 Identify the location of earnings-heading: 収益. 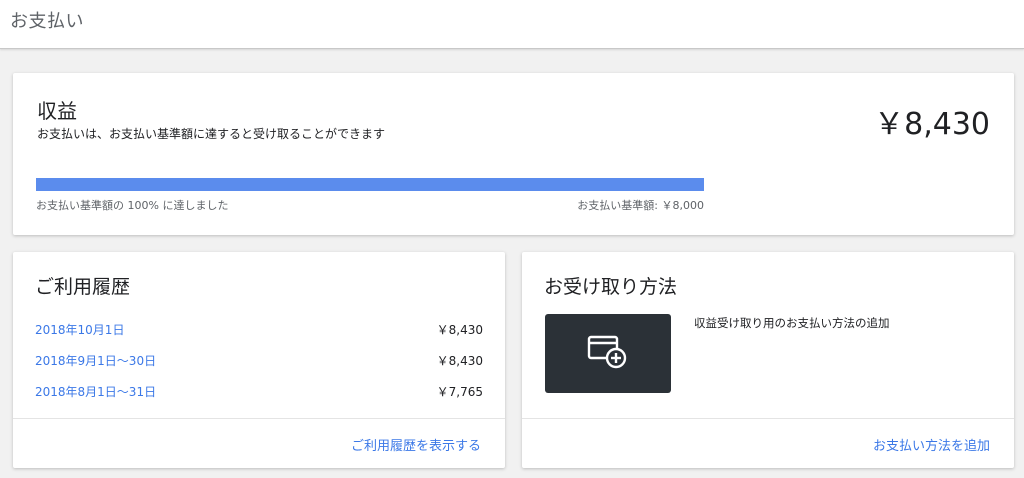
(57, 111).